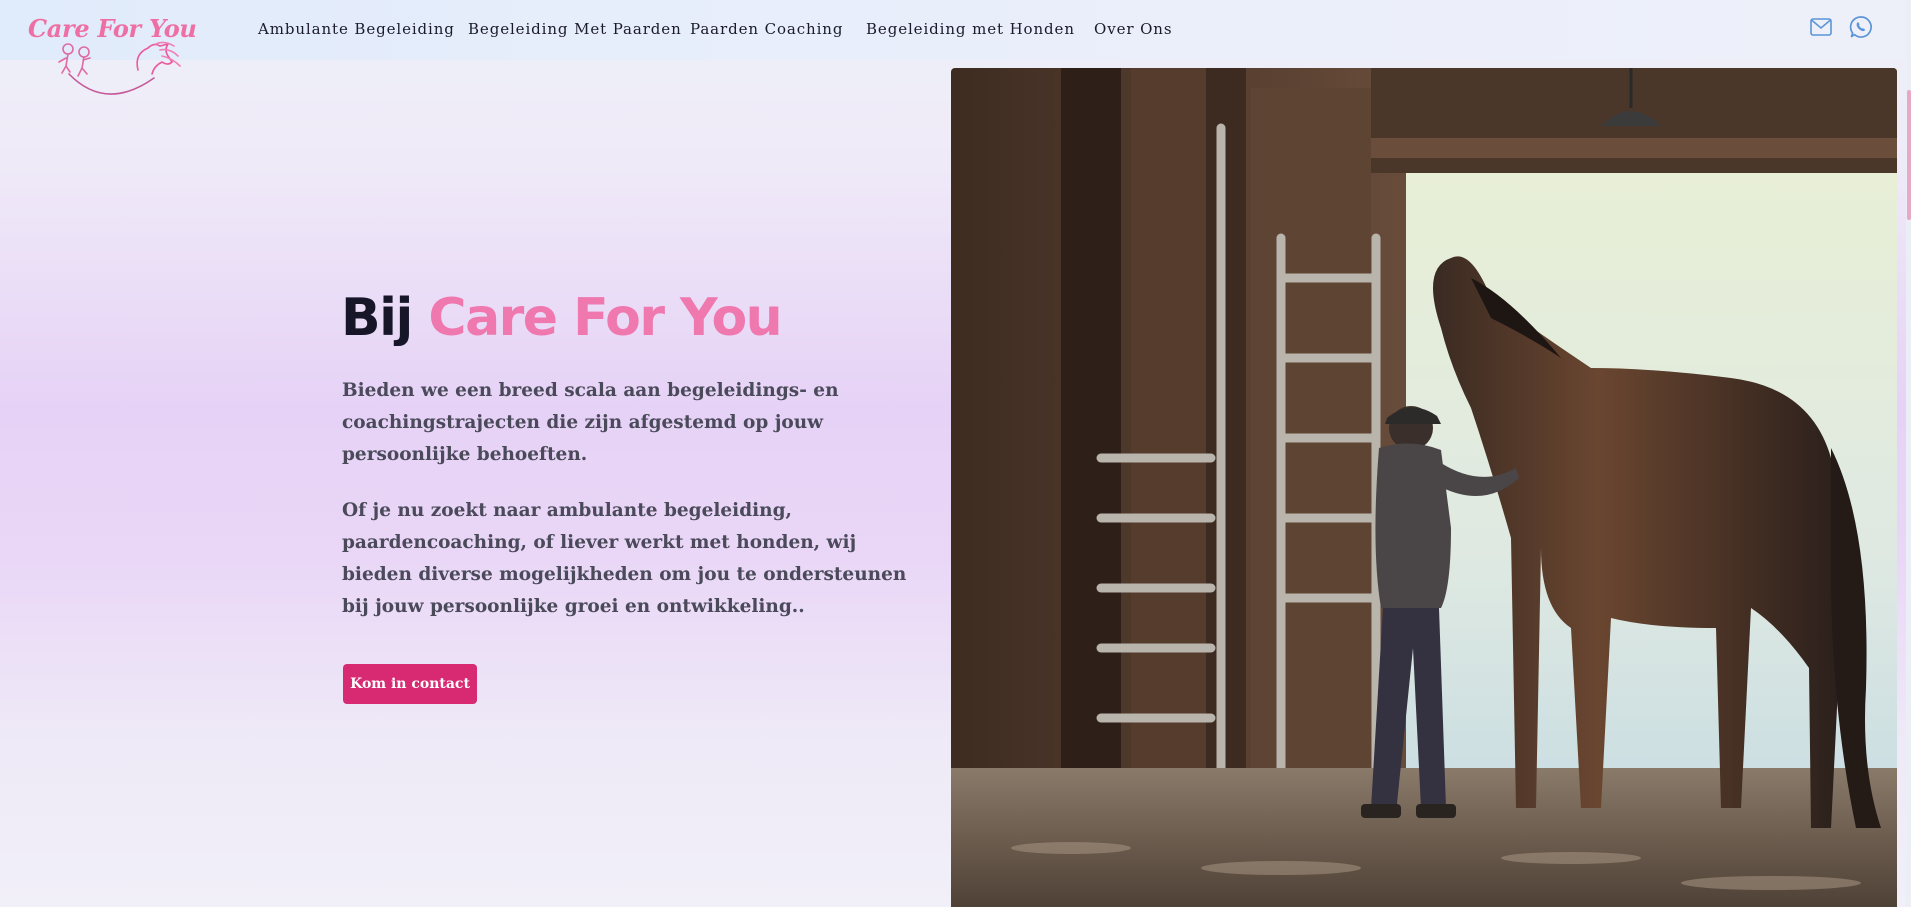 The image size is (1911, 907). I want to click on nav-item-paarden-coaching: Paarden Coaching, so click(766, 29).